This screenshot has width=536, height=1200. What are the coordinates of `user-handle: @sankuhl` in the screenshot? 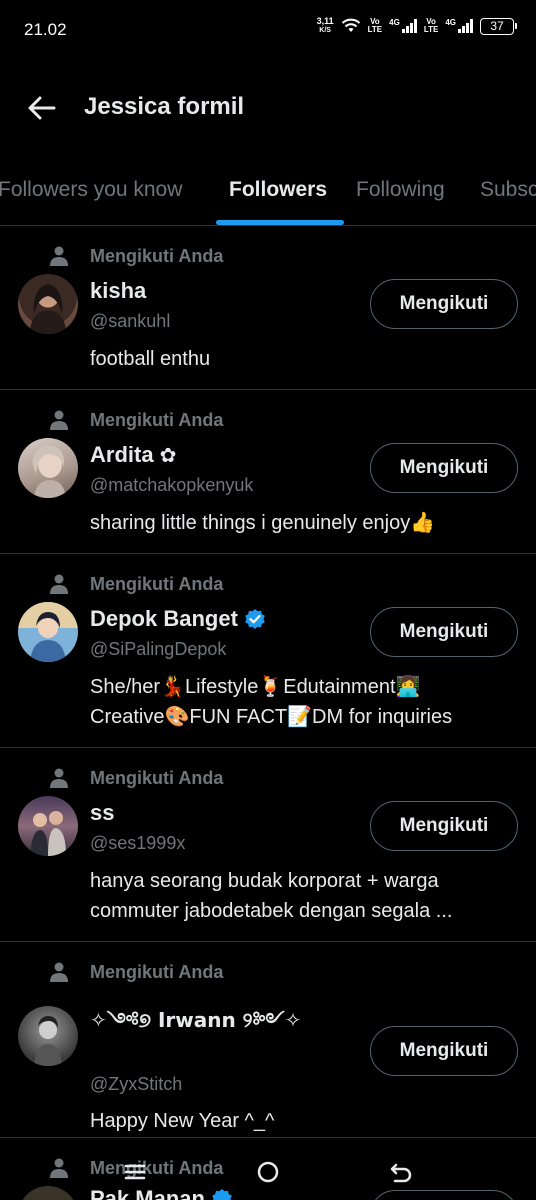 It's located at (130, 321).